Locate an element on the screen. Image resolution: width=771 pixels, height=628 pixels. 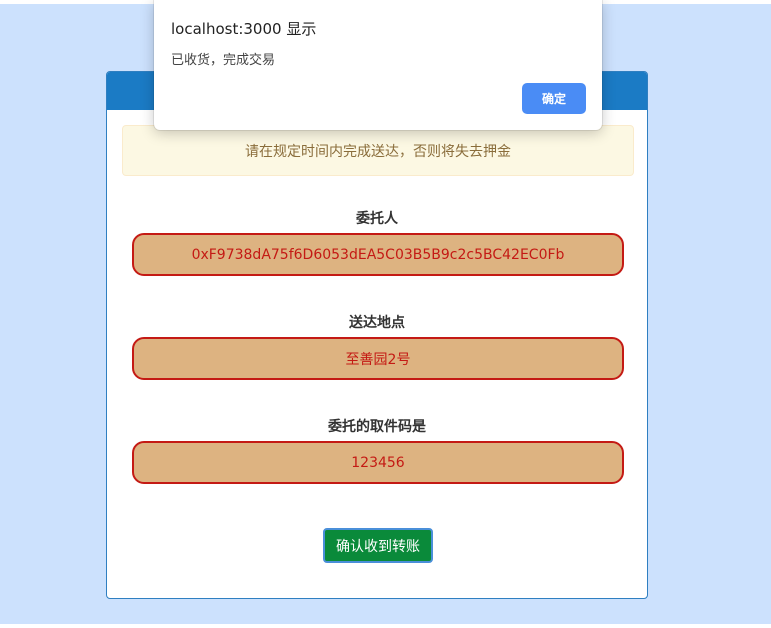
delivery-location-value: 至善园2号 is located at coordinates (378, 359).